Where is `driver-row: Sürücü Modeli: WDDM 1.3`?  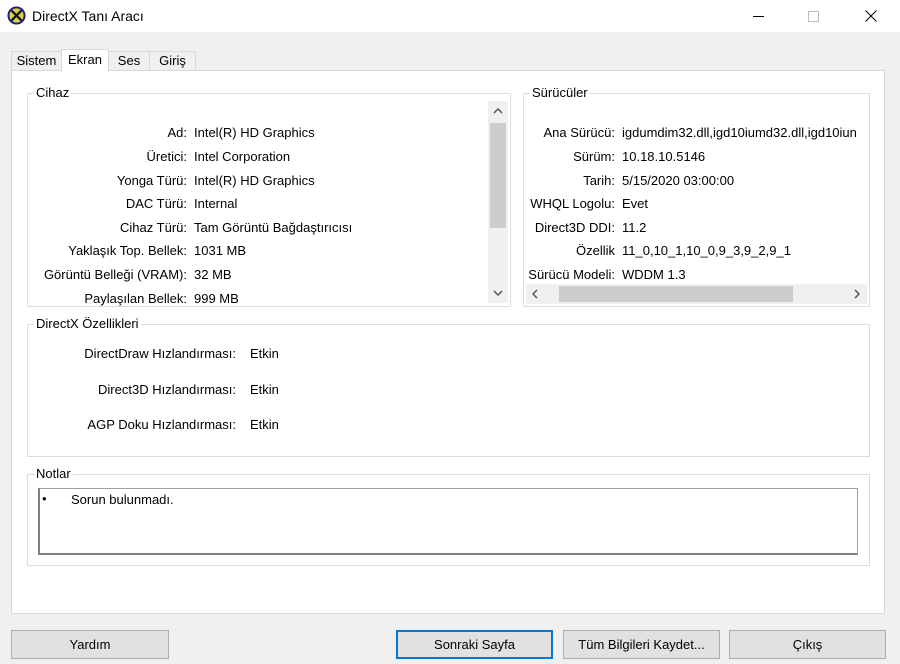 driver-row: Sürücü Modeli: WDDM 1.3 is located at coordinates (696, 274).